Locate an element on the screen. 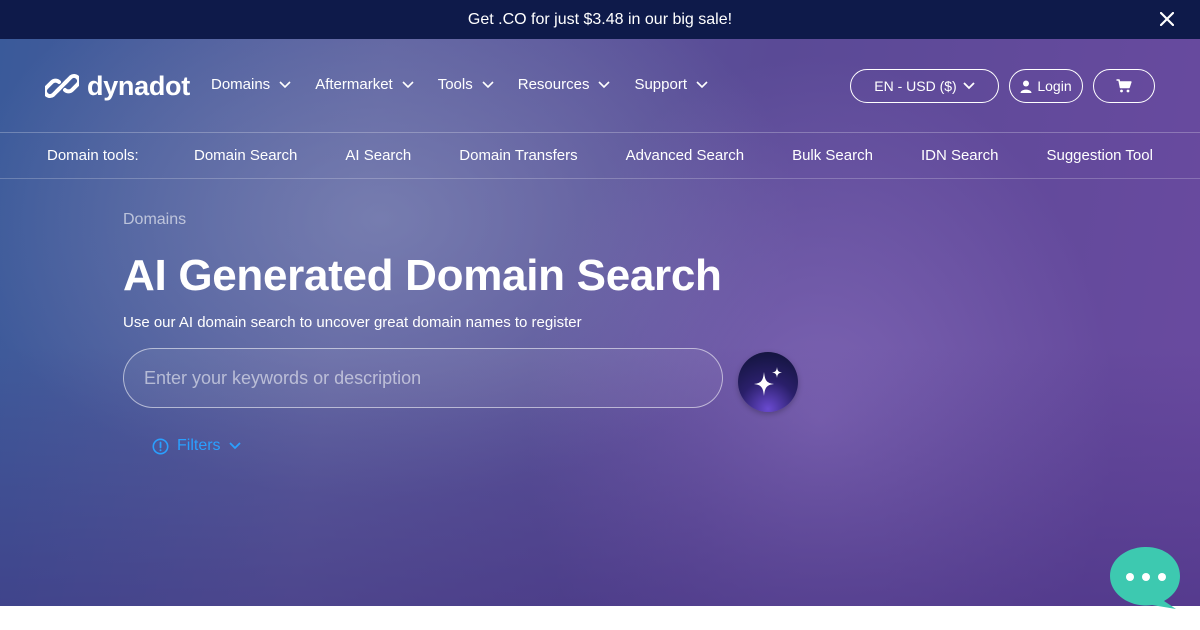  nav-support: Support is located at coordinates (671, 84).